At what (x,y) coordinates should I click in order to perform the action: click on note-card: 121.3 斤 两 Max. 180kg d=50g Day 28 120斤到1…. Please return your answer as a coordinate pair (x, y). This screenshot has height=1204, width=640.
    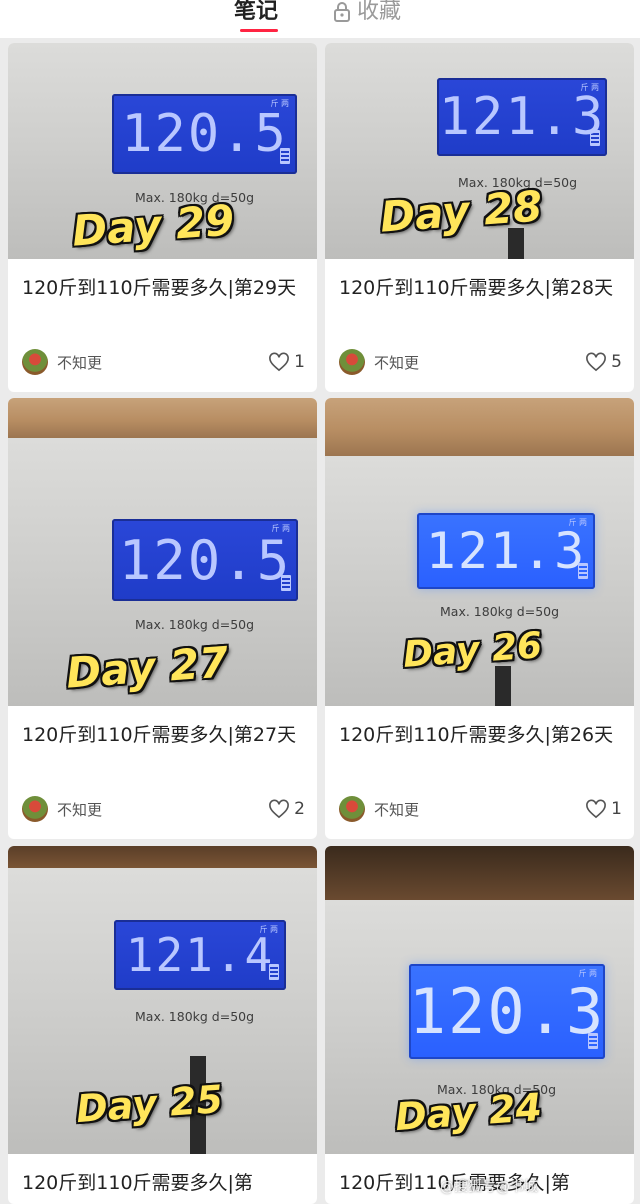
    Looking at the image, I should click on (479, 217).